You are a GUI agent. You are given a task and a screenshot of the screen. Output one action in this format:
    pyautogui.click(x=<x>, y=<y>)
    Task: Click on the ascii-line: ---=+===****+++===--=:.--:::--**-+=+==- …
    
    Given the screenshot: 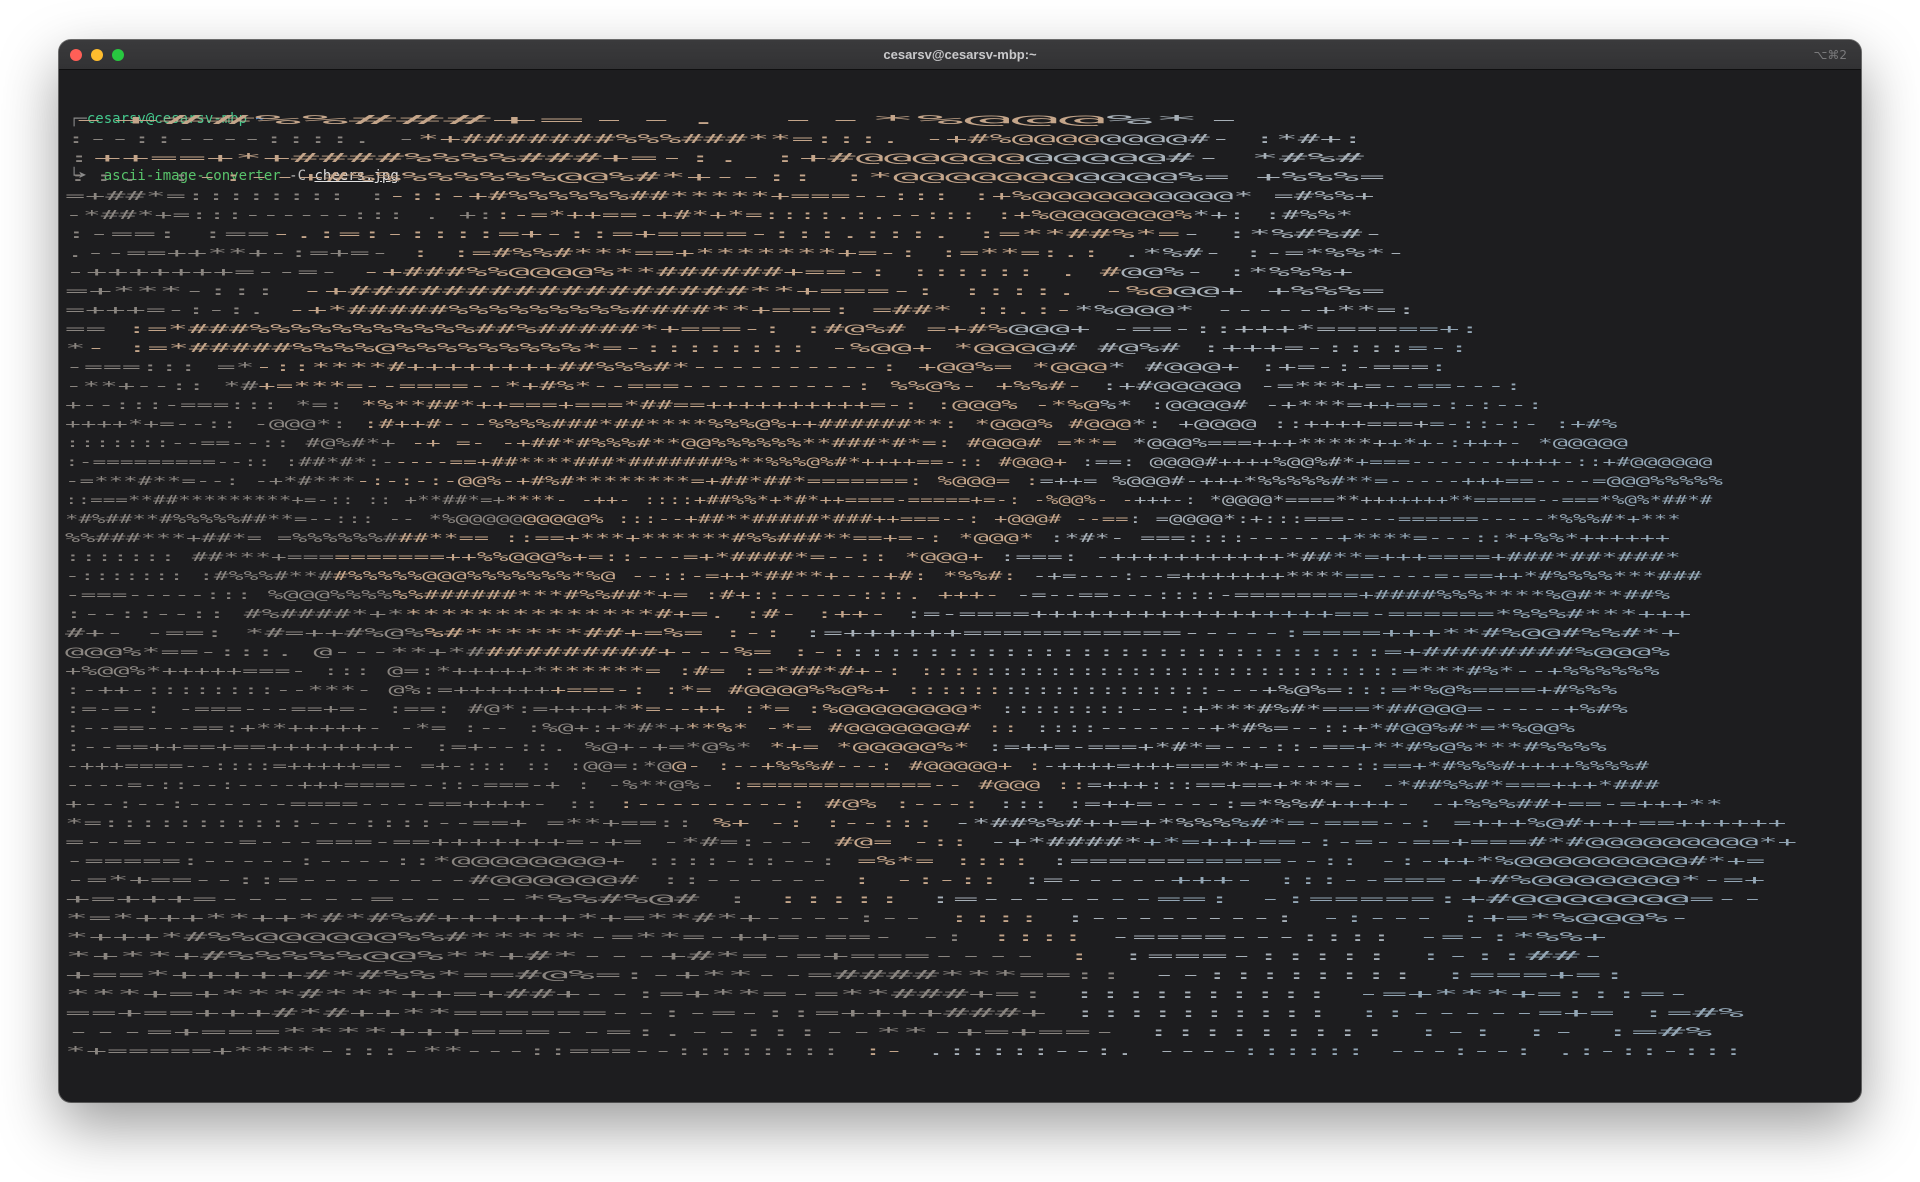 What is the action you would take?
    pyautogui.click(x=890, y=1032)
    